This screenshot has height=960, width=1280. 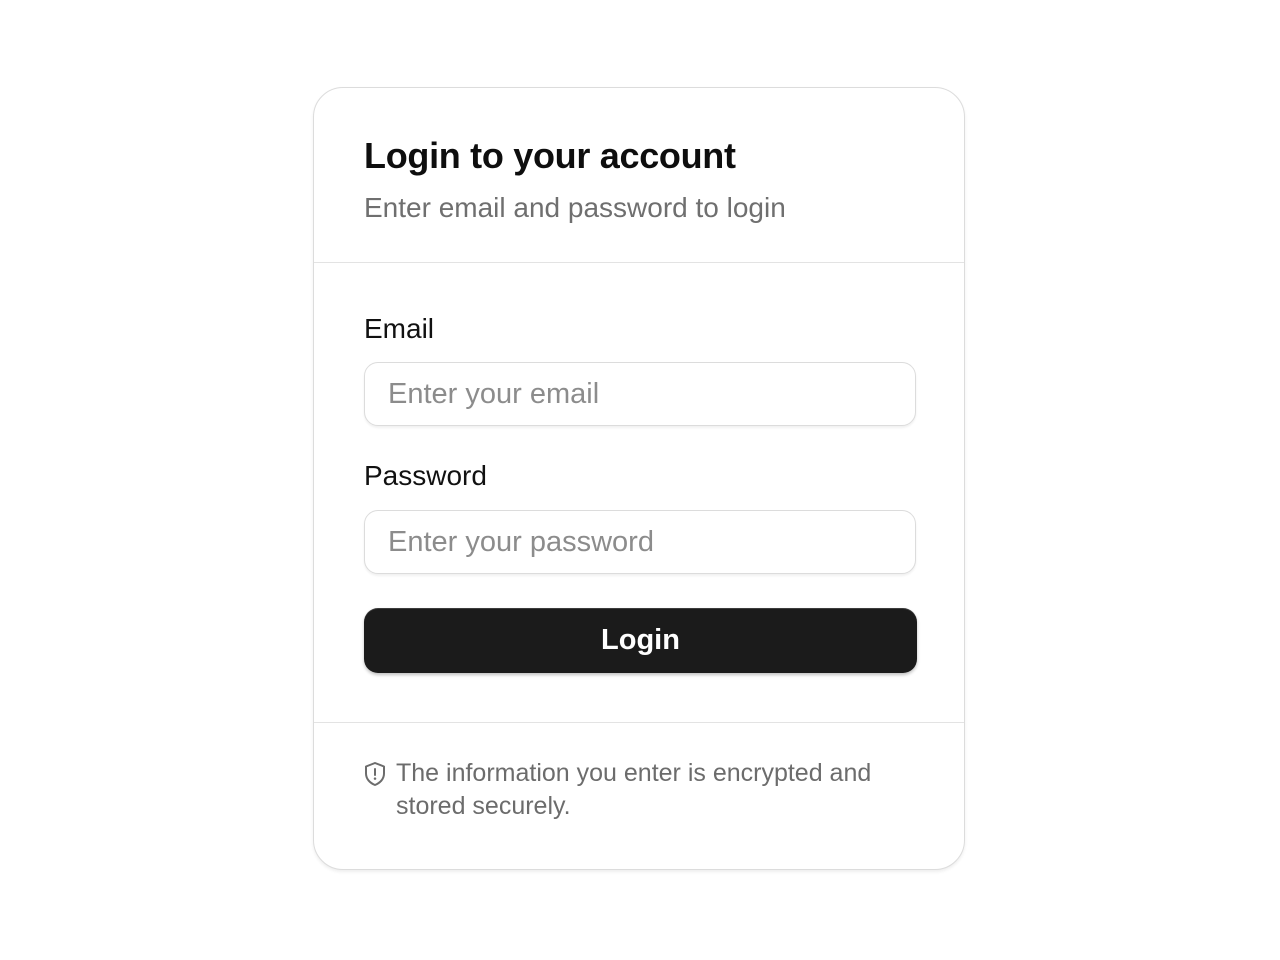 What do you see at coordinates (550, 155) in the screenshot?
I see `page-title: Login to your account` at bounding box center [550, 155].